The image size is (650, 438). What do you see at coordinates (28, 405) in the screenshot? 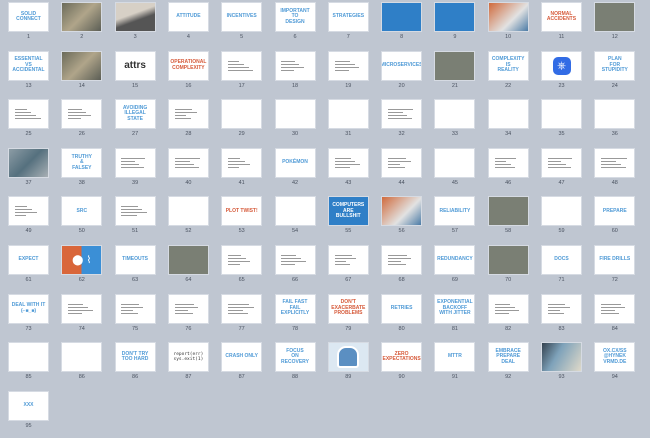
I see `slide-thumbnail: XXX` at bounding box center [28, 405].